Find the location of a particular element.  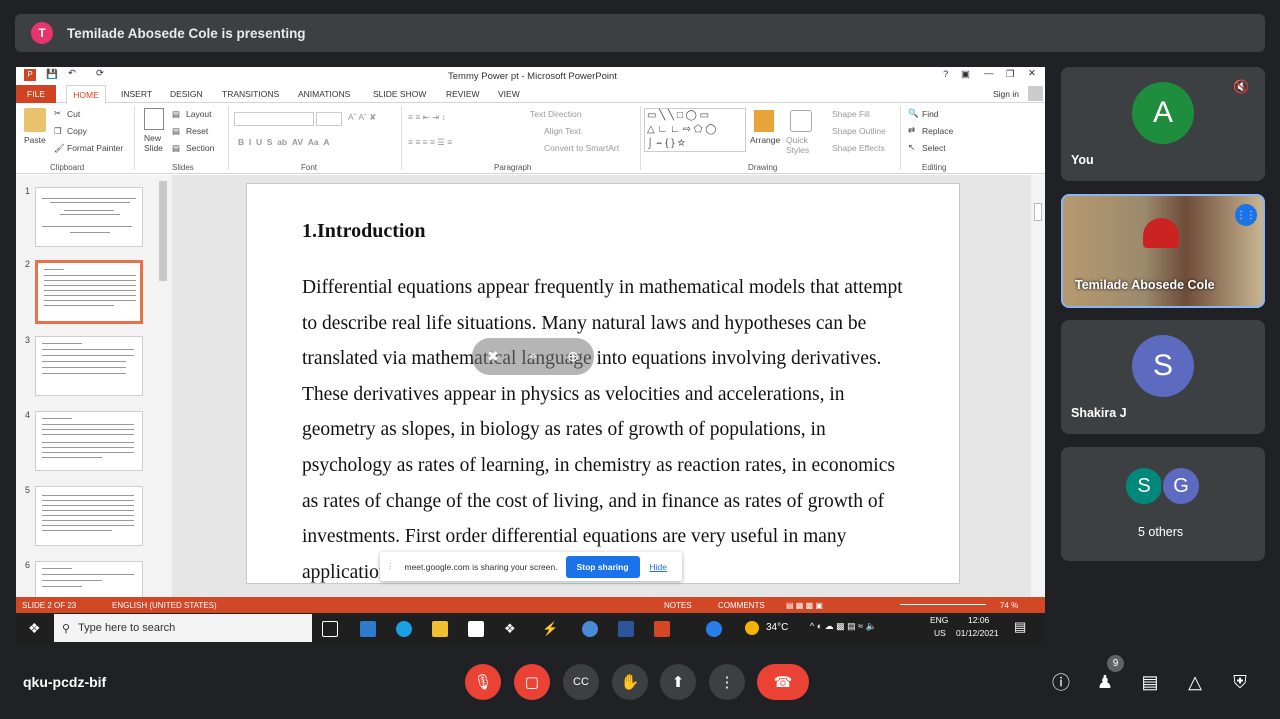

shape-fill-button: Shape Fill is located at coordinates (851, 114).